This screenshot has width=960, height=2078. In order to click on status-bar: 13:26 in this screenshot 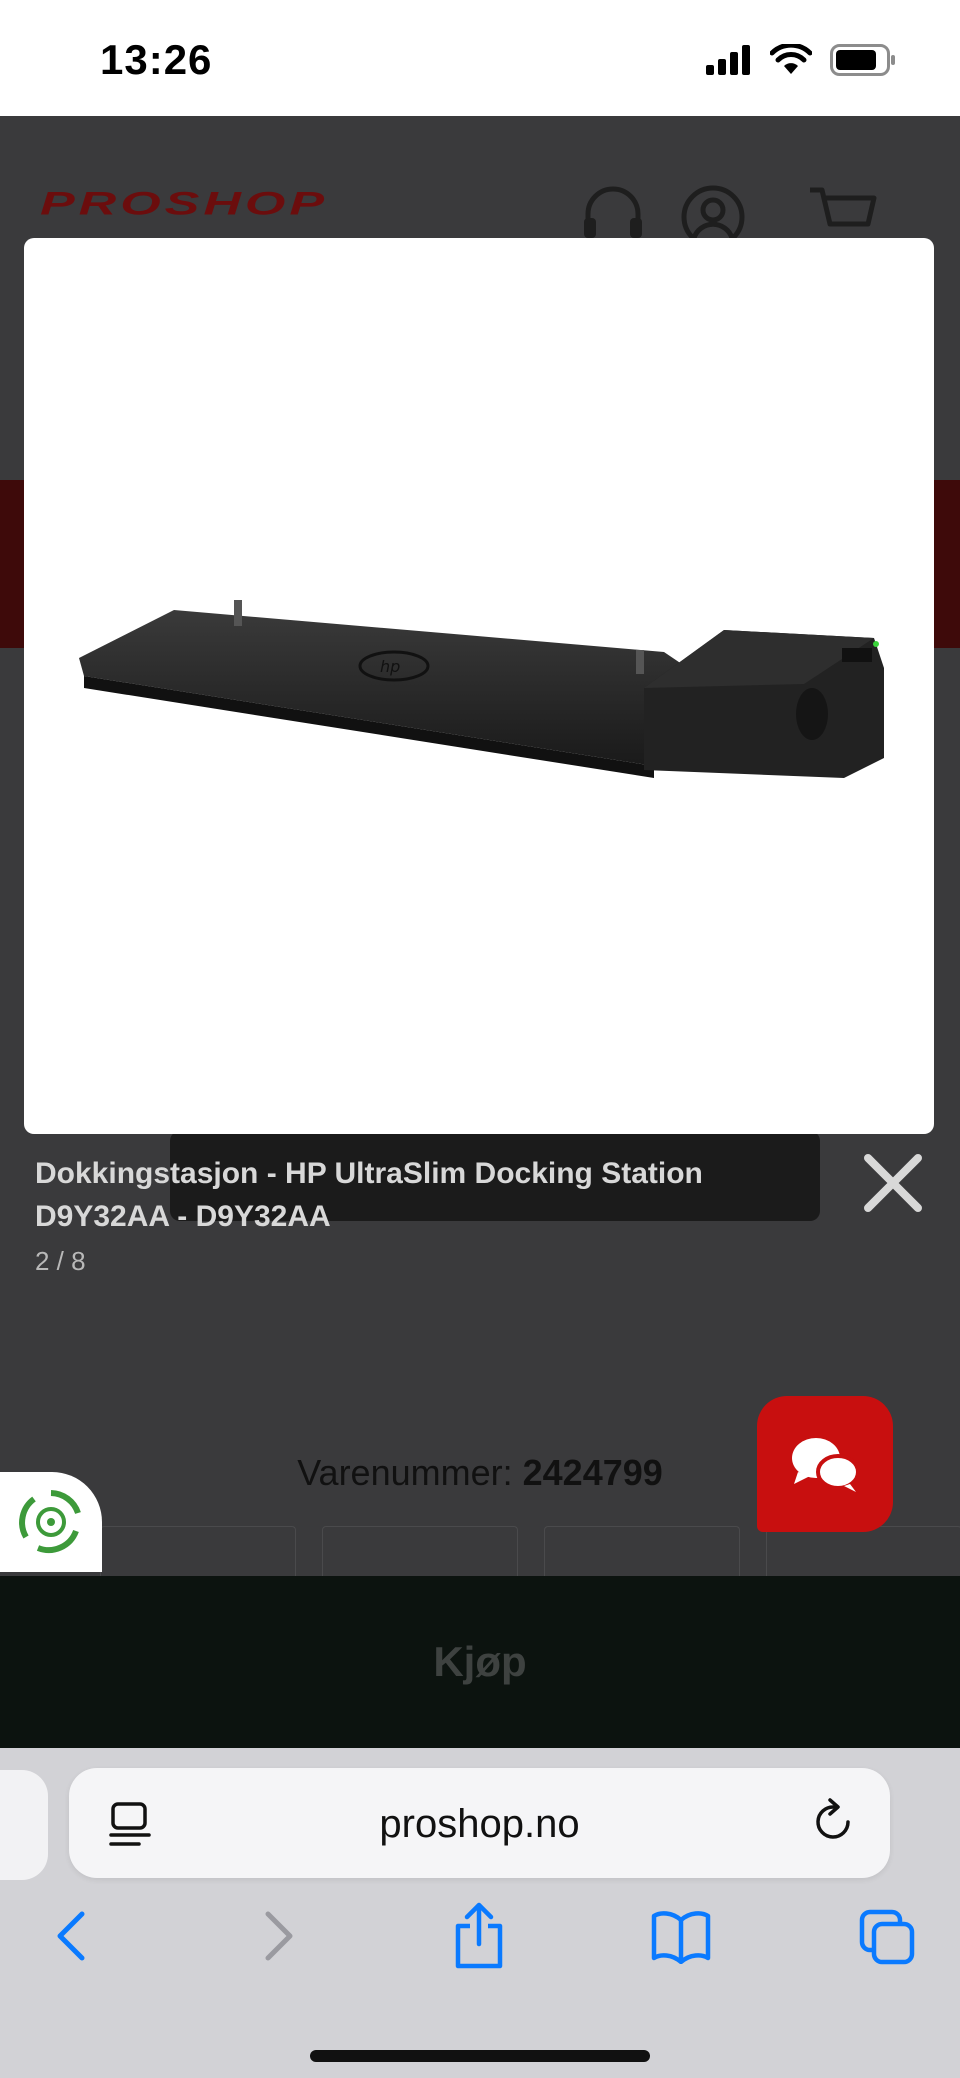, I will do `click(480, 58)`.